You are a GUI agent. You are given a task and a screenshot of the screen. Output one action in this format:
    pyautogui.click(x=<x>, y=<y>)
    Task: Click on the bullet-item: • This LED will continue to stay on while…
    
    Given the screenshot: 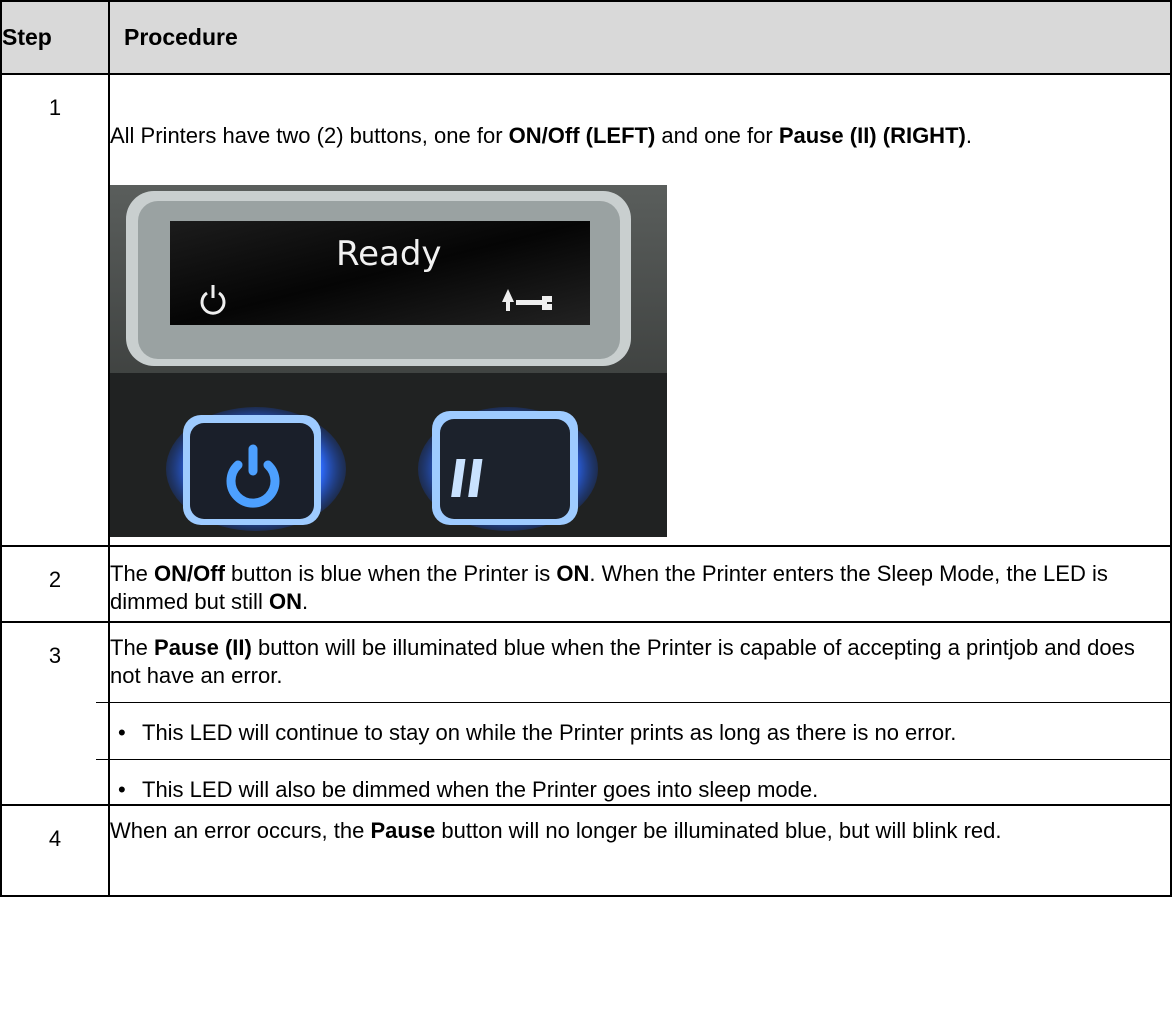 What is the action you would take?
    pyautogui.click(x=537, y=732)
    